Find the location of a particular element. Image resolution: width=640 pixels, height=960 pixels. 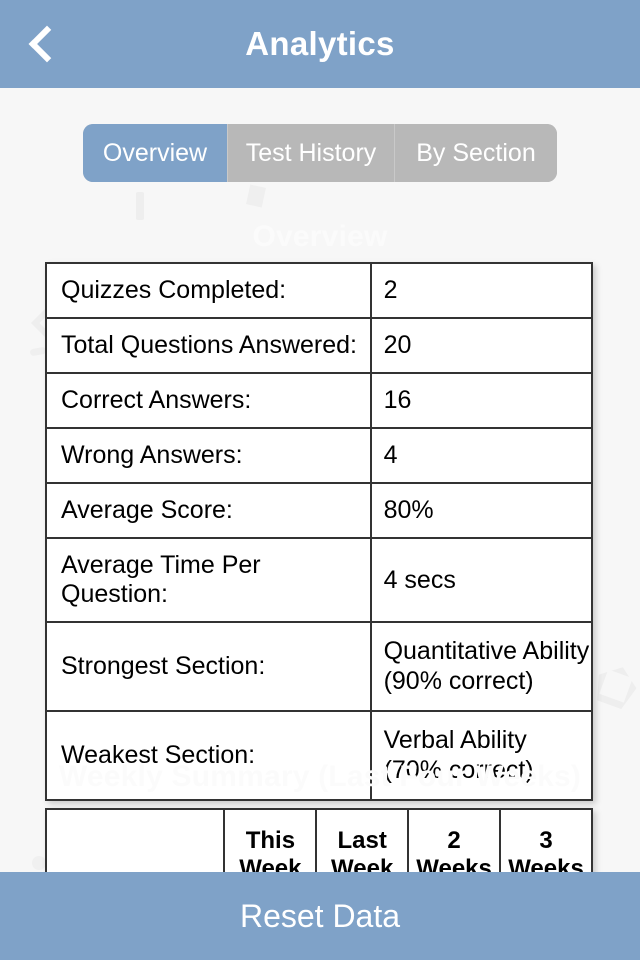

row-label: Average Score: is located at coordinates (208, 510).